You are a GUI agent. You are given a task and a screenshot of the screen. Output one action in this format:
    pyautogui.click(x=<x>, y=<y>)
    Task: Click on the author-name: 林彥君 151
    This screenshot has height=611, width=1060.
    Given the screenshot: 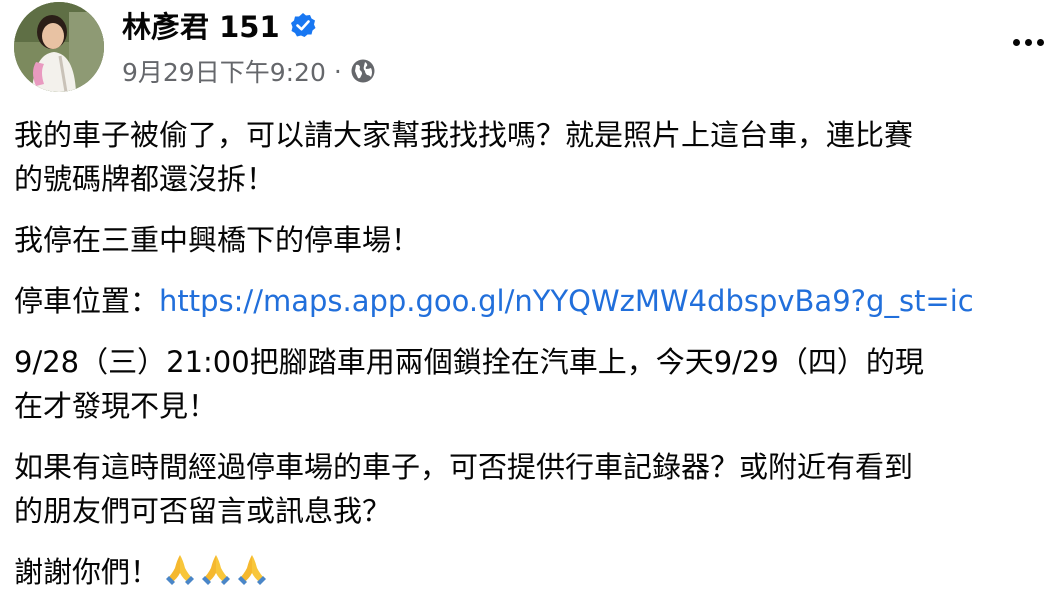 What is the action you would take?
    pyautogui.click(x=201, y=25)
    